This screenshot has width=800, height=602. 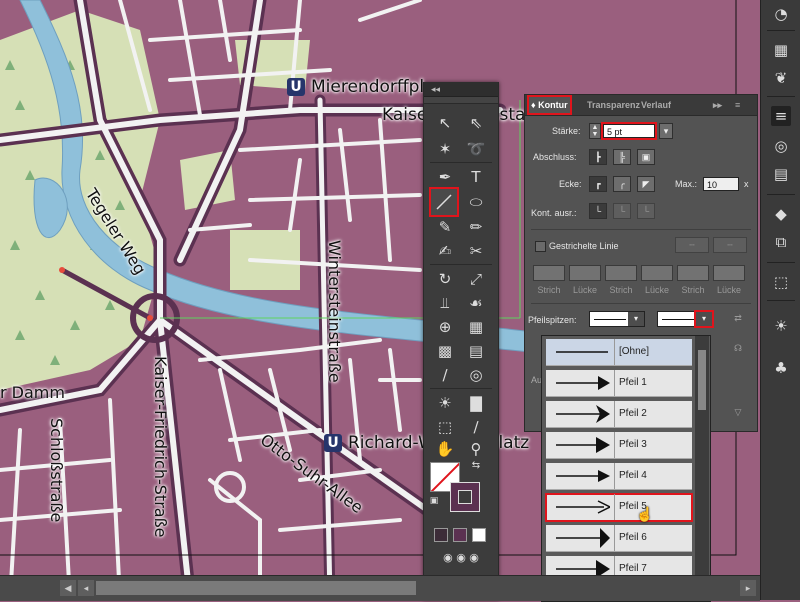 I want to click on artboard-icon: ⬚, so click(x=445, y=427).